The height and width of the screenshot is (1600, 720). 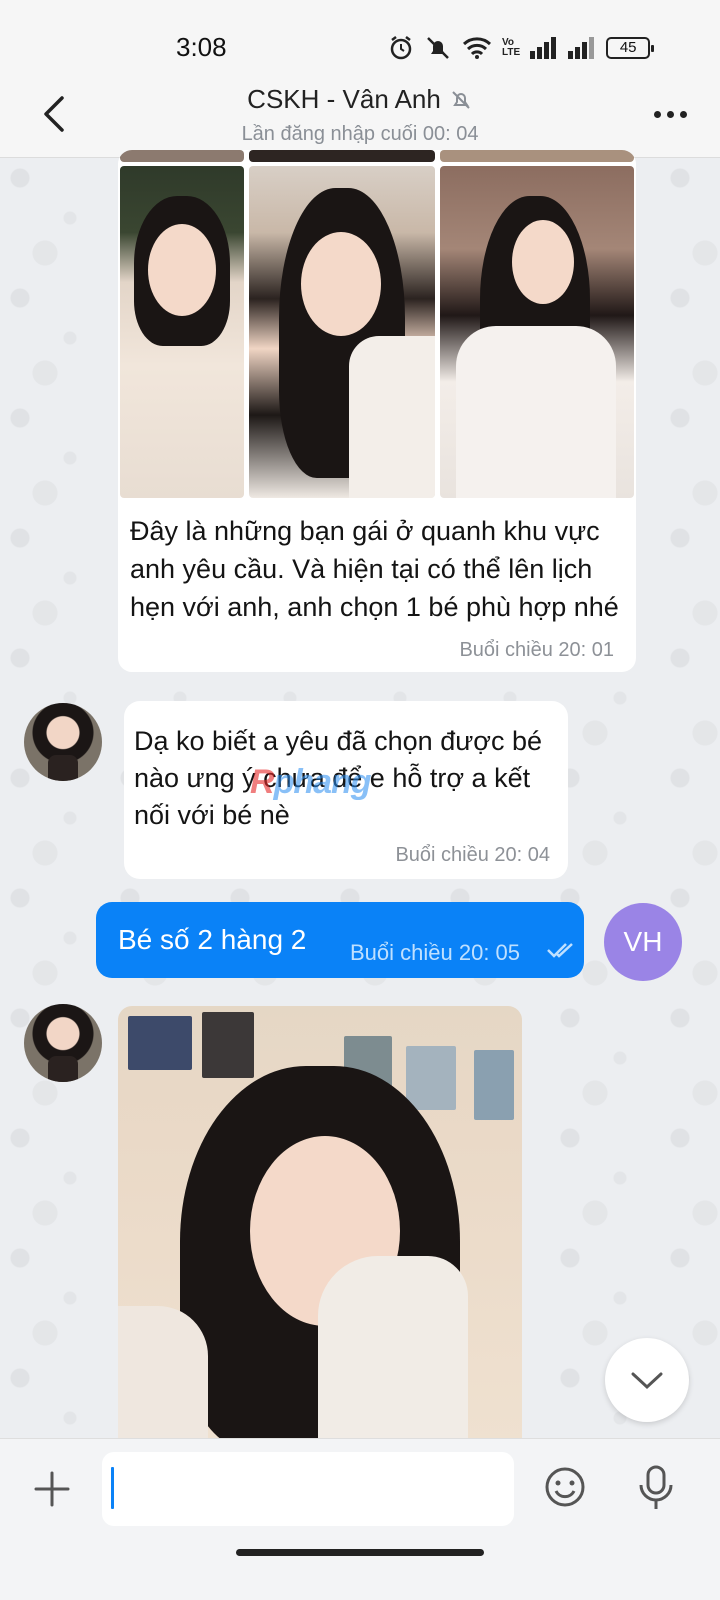 I want to click on message-input, so click(x=308, y=1489).